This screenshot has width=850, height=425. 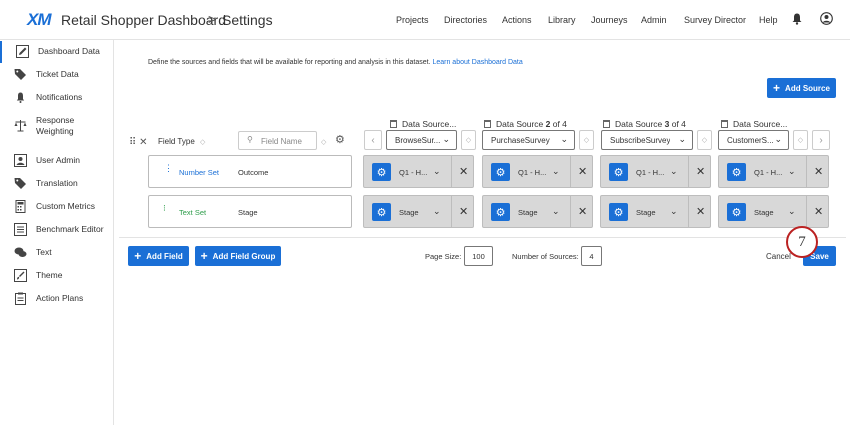 What do you see at coordinates (609, 20) in the screenshot?
I see `nav-journeys: Journeys` at bounding box center [609, 20].